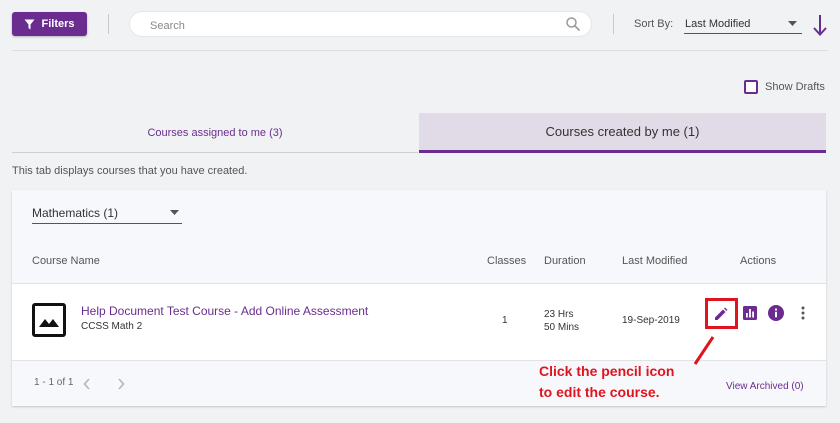  I want to click on callout-line-2: to edit the course., so click(599, 392).